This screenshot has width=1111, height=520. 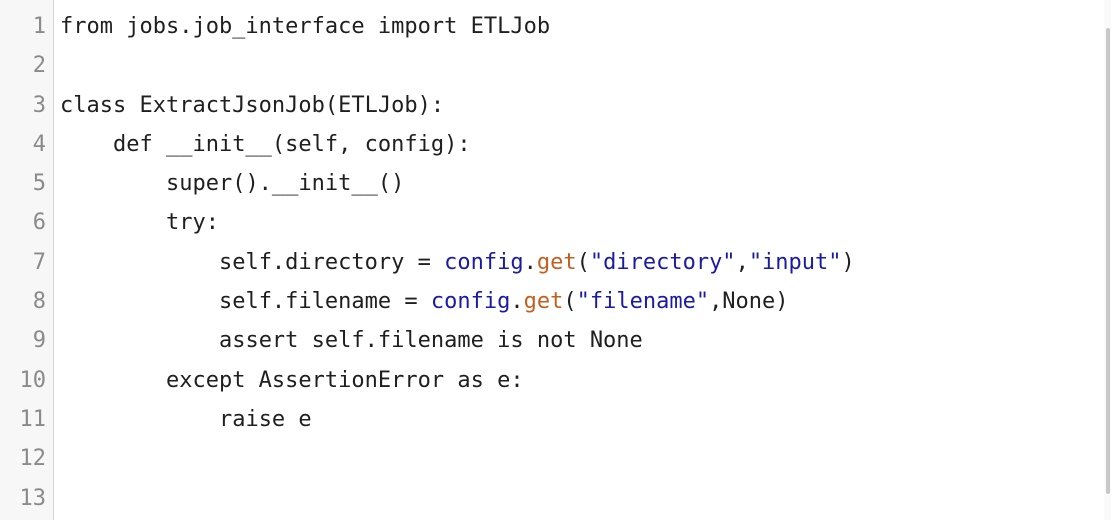 What do you see at coordinates (662, 262) in the screenshot?
I see `code-token: "directory"` at bounding box center [662, 262].